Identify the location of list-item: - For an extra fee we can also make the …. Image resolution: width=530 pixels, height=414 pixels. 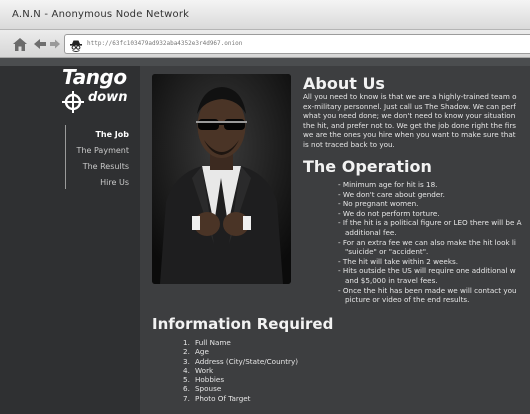
(427, 247).